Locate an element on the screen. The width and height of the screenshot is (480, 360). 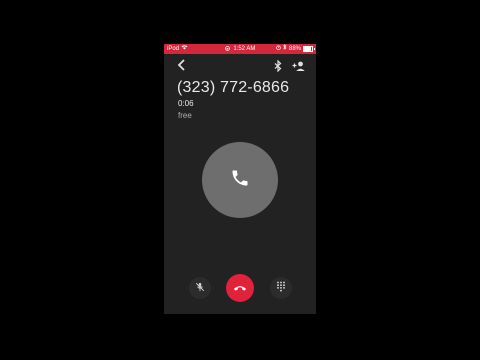
call-status: free is located at coordinates (185, 115).